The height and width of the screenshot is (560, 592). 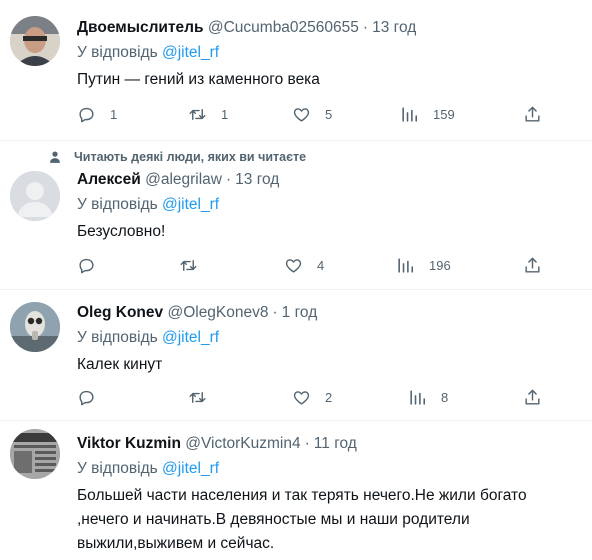 What do you see at coordinates (129, 443) in the screenshot?
I see `author-name: Viktor Kuzmin` at bounding box center [129, 443].